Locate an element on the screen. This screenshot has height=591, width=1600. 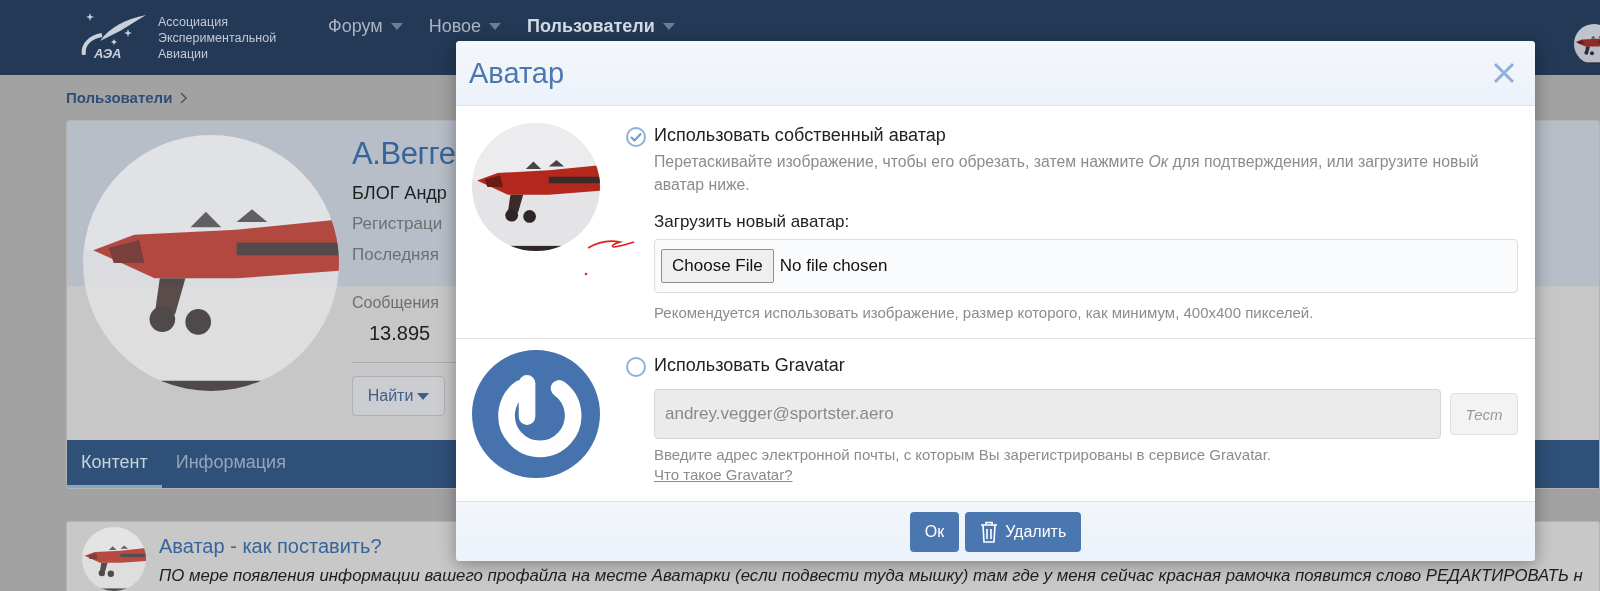
radio-button is located at coordinates (636, 137).